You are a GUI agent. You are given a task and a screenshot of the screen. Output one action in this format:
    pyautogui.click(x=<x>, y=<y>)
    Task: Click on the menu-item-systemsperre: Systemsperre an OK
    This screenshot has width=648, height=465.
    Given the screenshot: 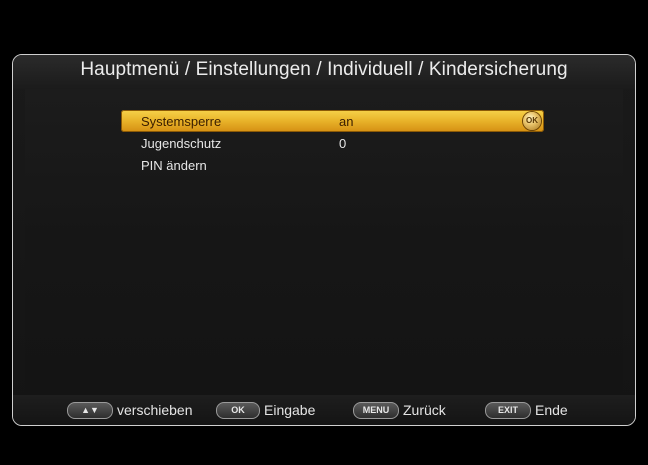 What is the action you would take?
    pyautogui.click(x=332, y=121)
    